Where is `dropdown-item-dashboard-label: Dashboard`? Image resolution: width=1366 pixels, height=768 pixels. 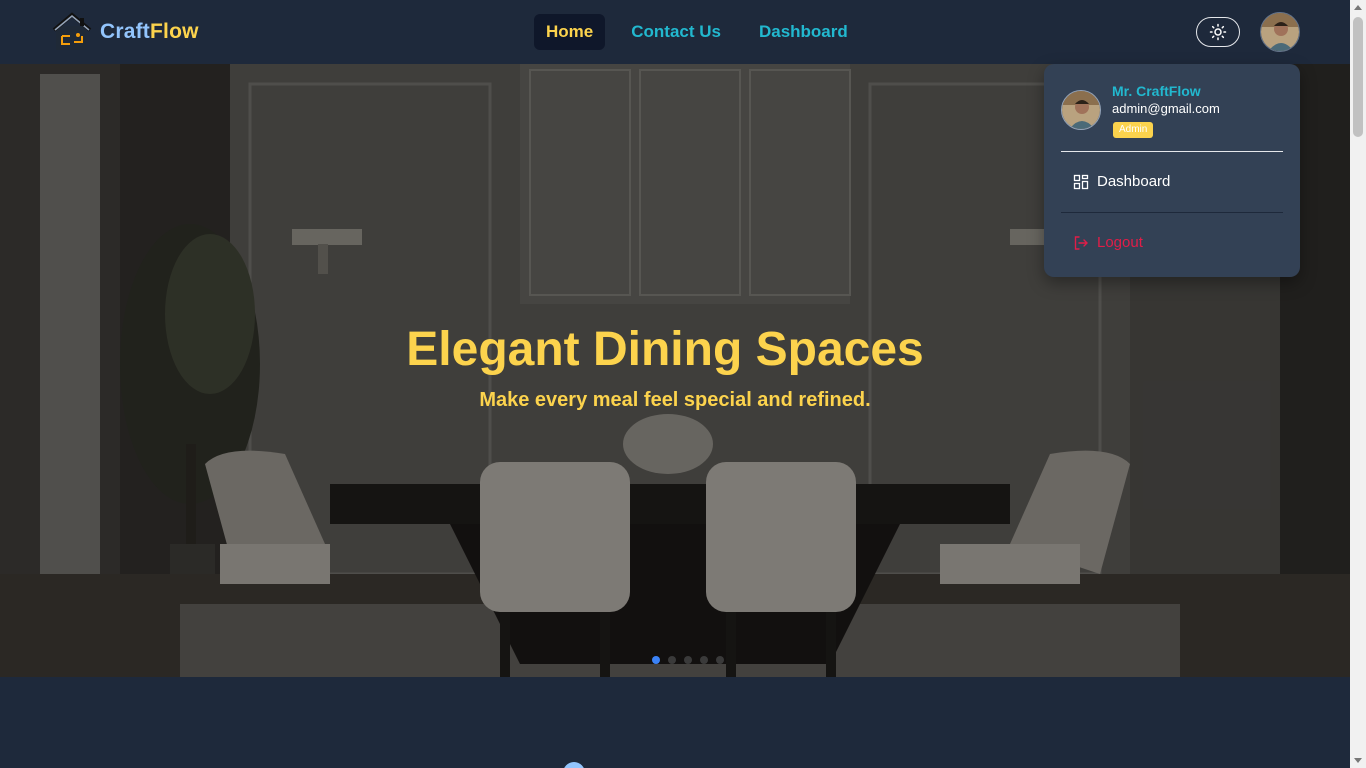
dropdown-item-dashboard-label: Dashboard is located at coordinates (1134, 181).